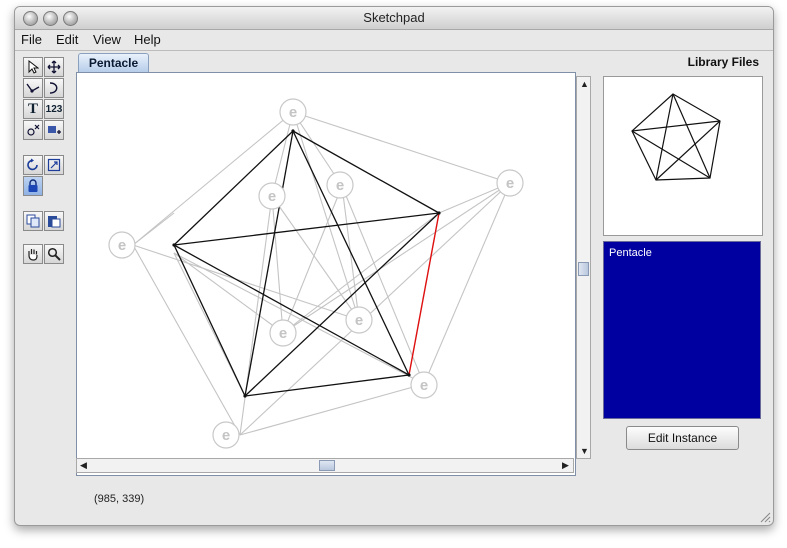 The width and height of the screenshot is (787, 548). I want to click on library-list: Pentacle, so click(682, 330).